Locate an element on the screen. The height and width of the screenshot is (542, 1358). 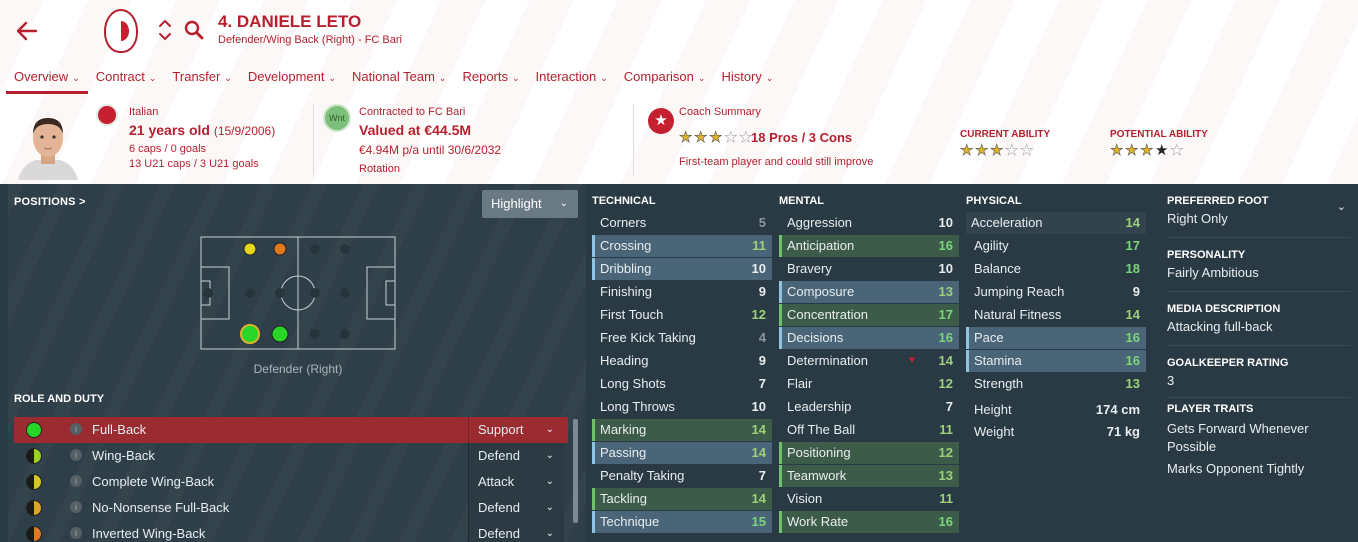
tab-reports: Reports ⌄ is located at coordinates (490, 81).